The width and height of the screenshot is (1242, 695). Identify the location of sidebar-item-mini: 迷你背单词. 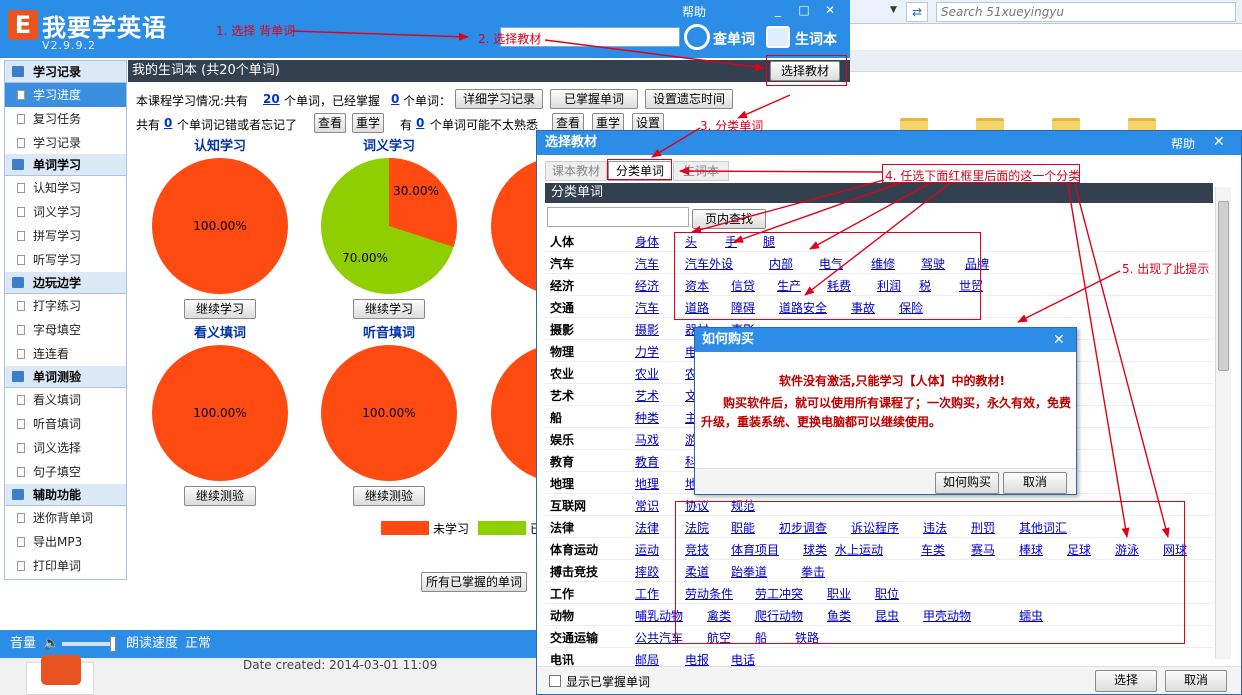
(65, 518).